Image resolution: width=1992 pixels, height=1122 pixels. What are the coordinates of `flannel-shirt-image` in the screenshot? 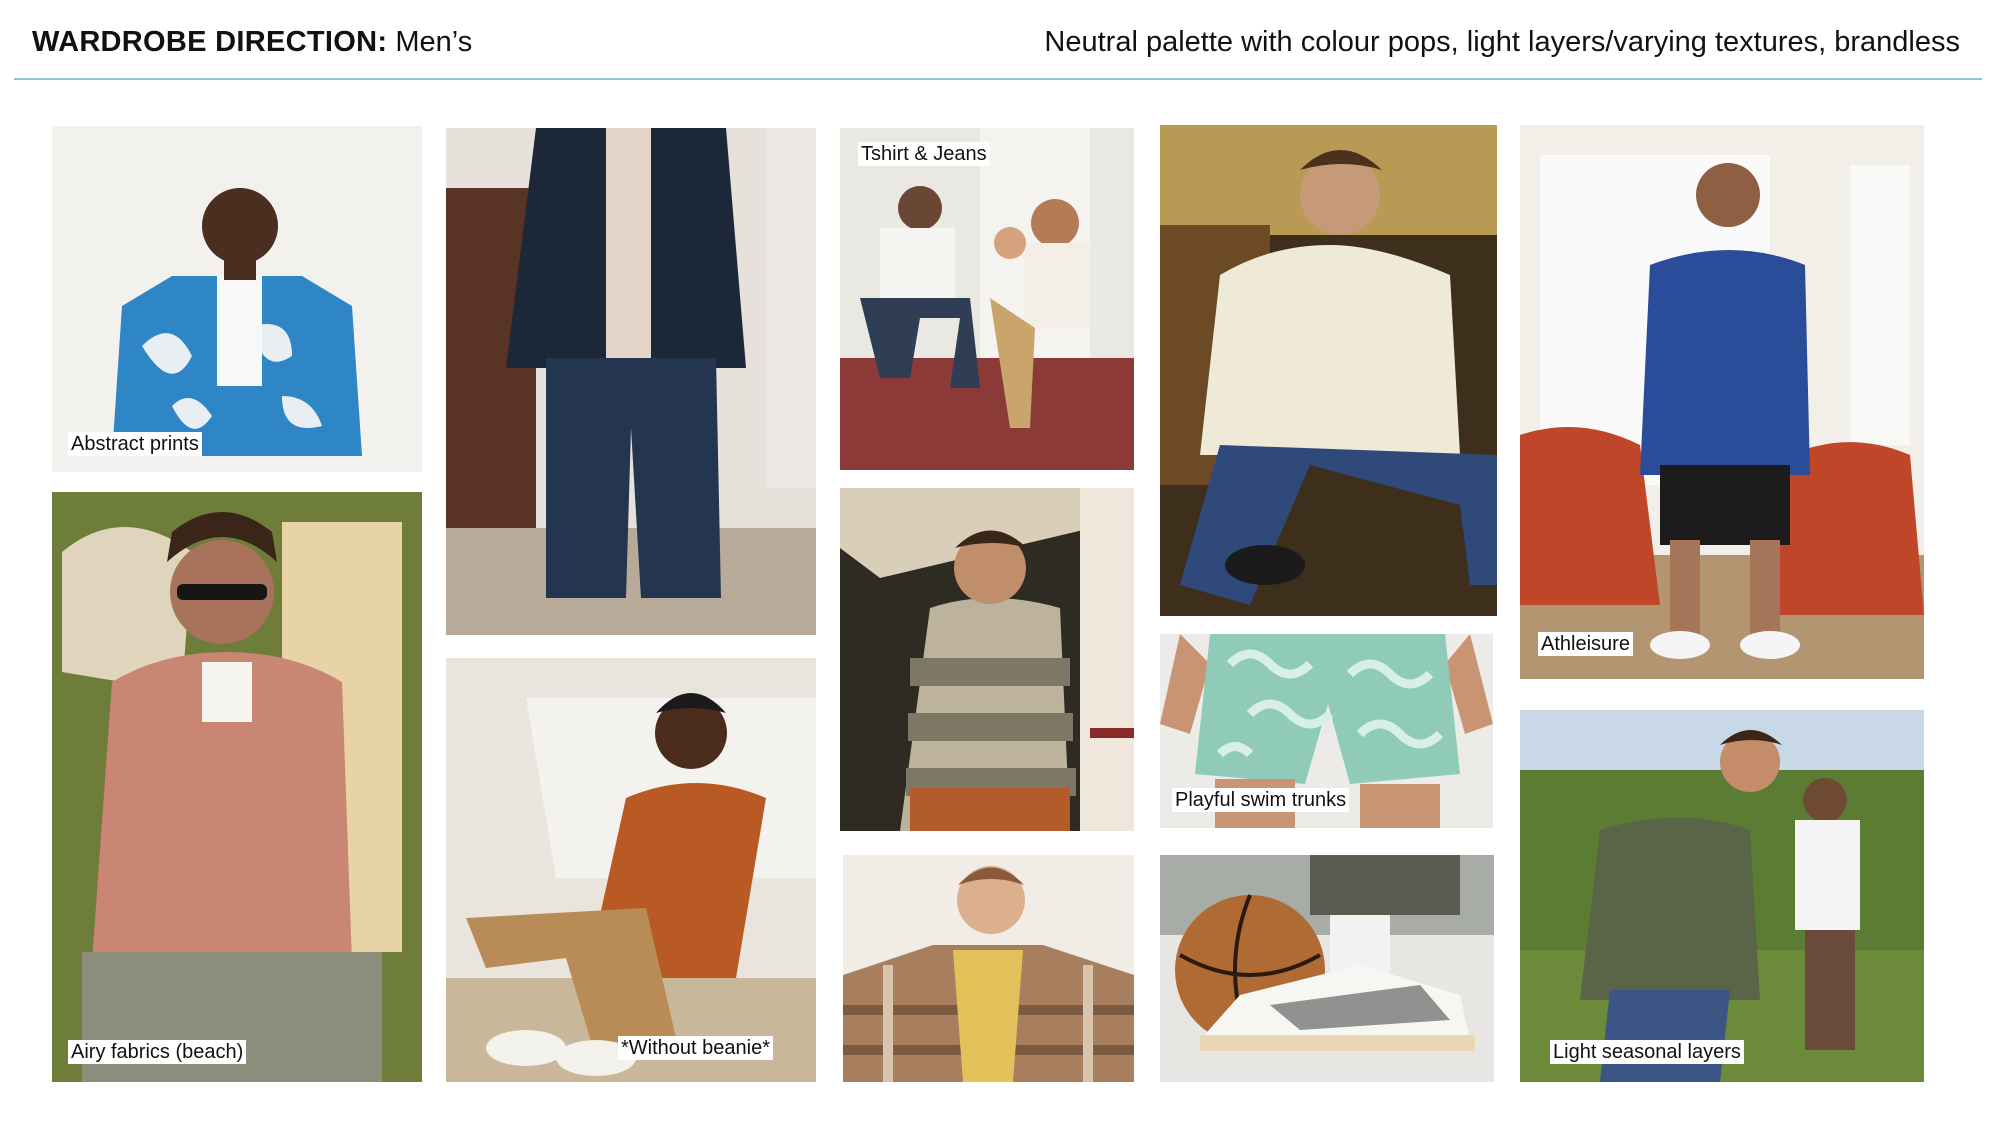 It's located at (988, 968).